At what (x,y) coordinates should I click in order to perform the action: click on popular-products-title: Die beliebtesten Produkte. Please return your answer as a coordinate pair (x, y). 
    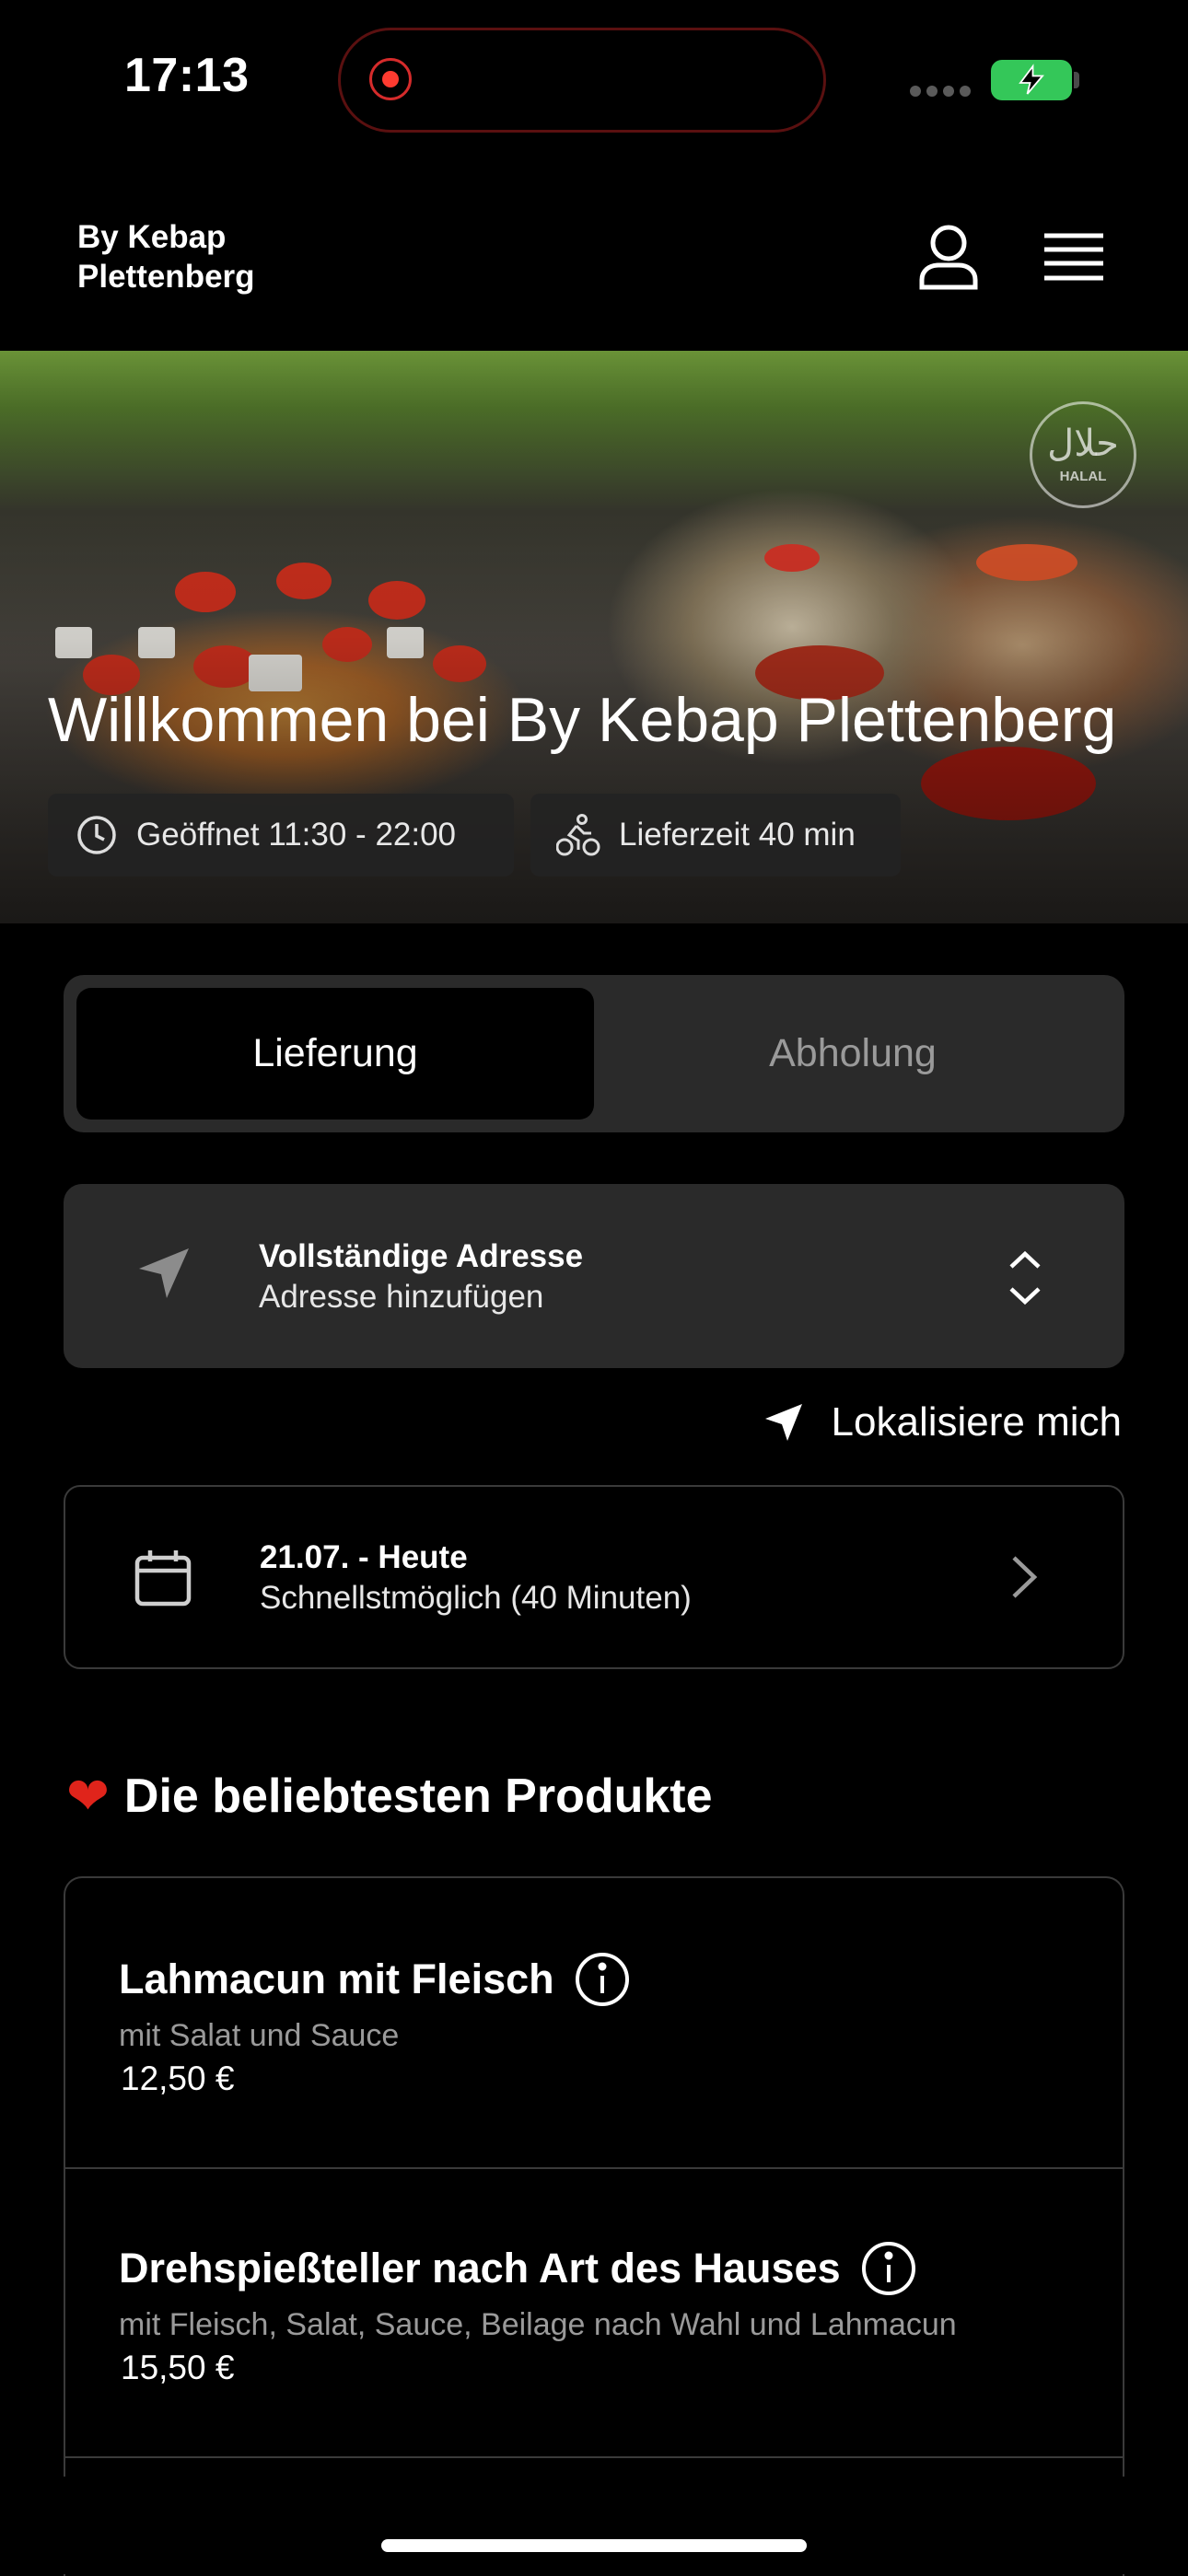
    Looking at the image, I should click on (418, 1796).